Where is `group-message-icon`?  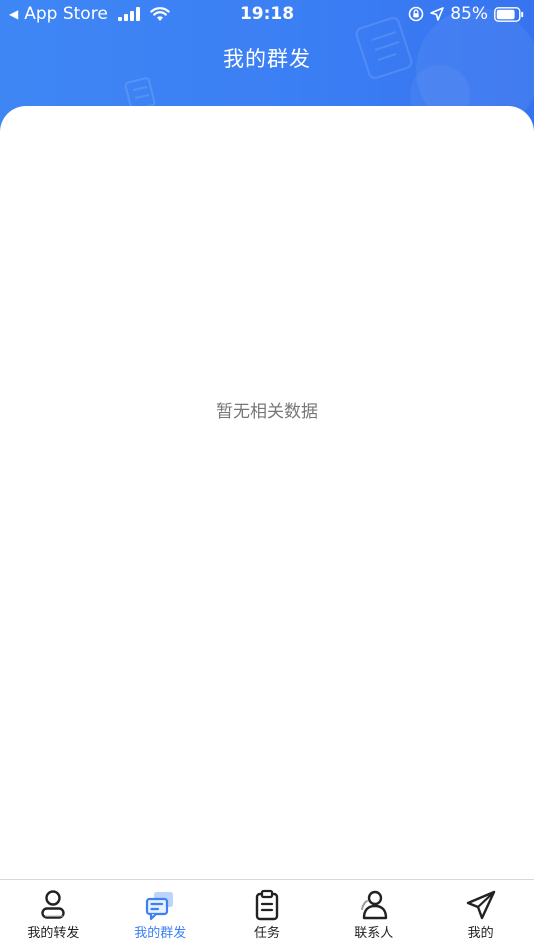 group-message-icon is located at coordinates (160, 905).